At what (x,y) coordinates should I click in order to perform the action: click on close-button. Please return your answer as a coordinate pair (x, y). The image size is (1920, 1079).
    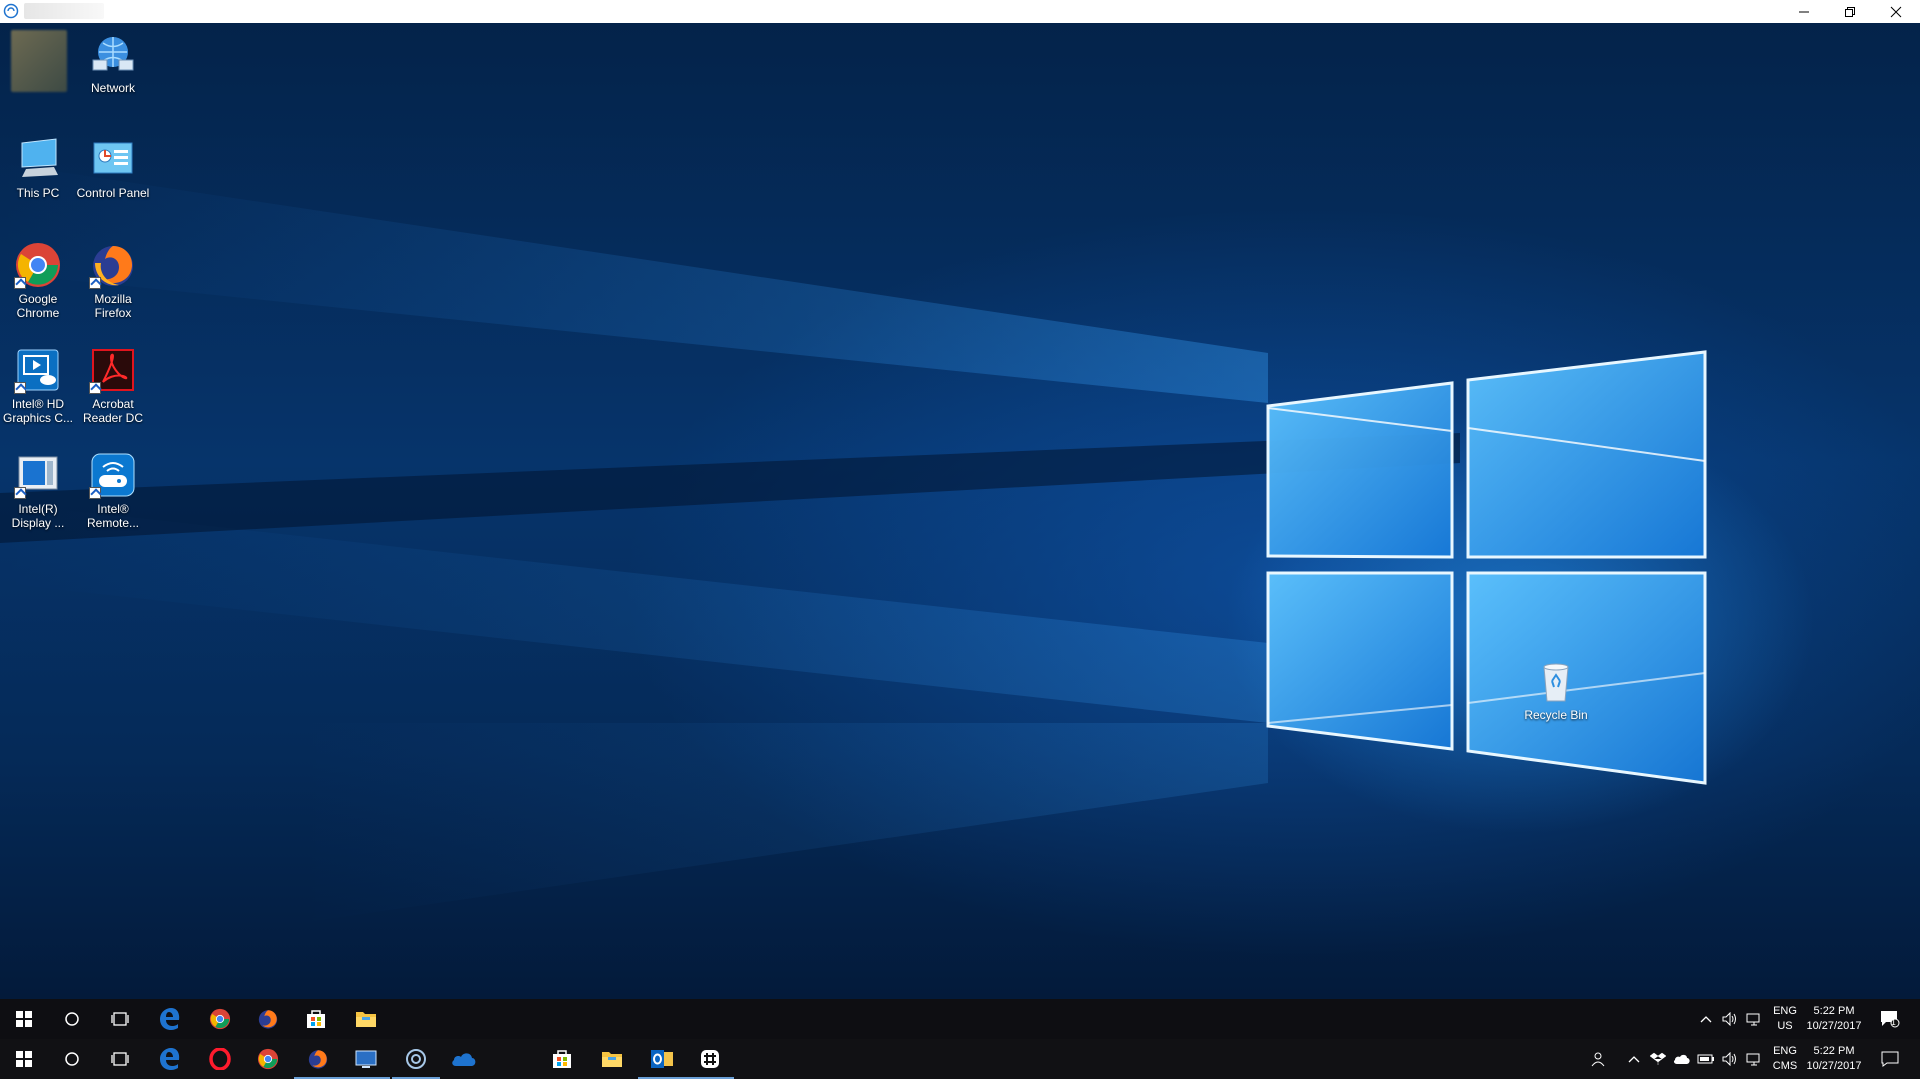
    Looking at the image, I should click on (1896, 11).